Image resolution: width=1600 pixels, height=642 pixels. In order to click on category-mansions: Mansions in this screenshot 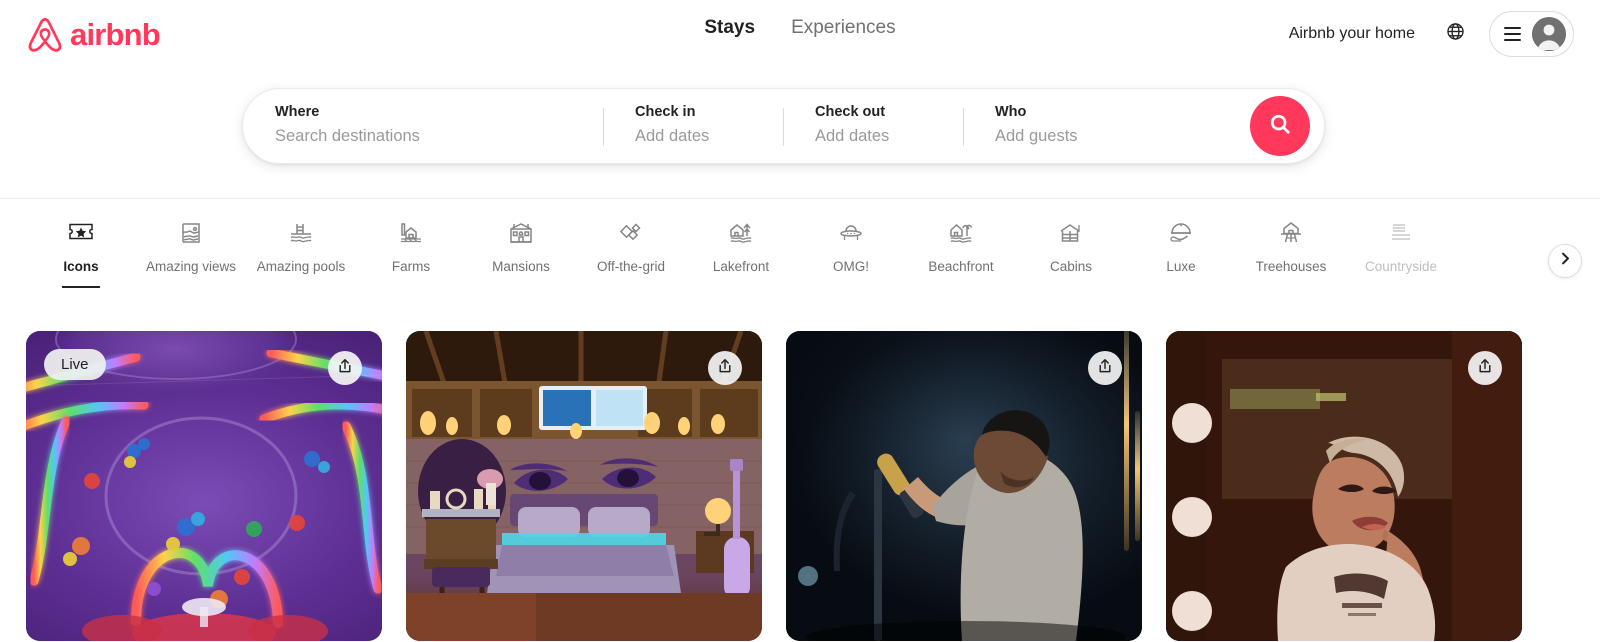, I will do `click(521, 242)`.